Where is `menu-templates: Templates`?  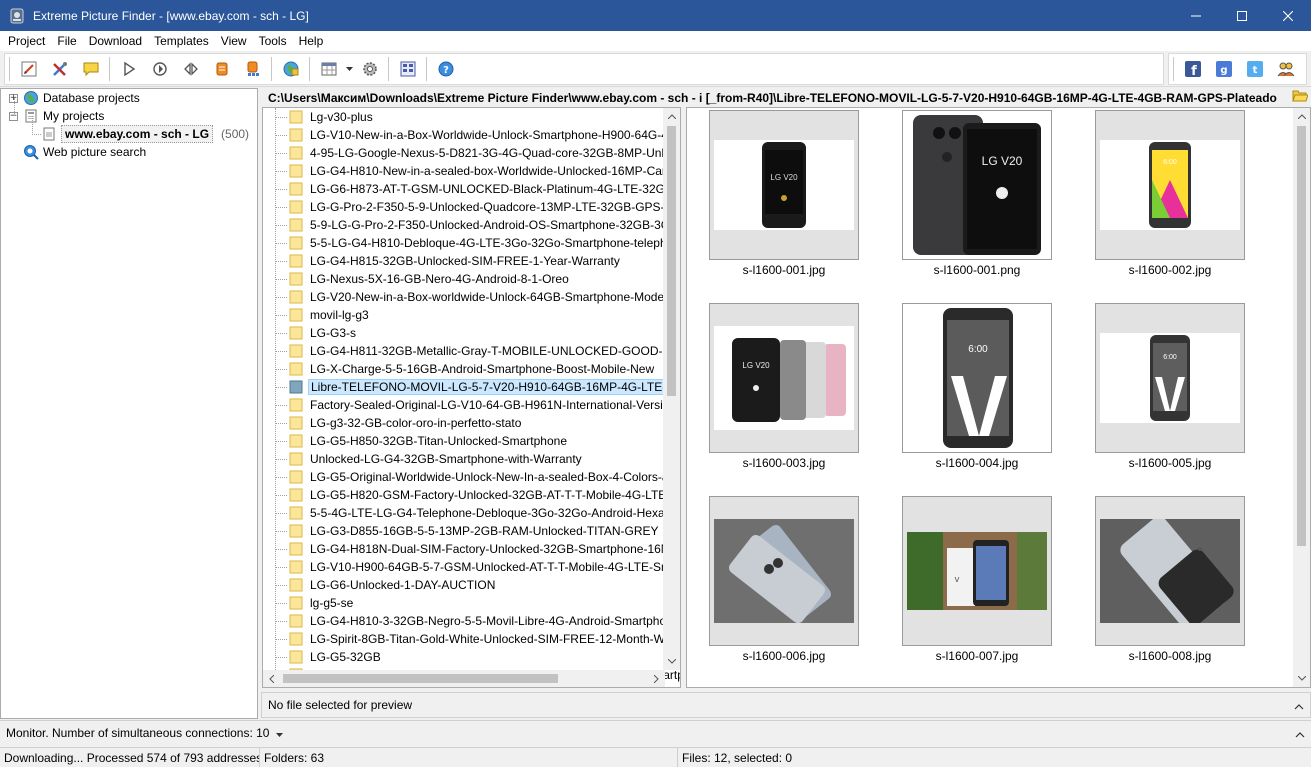
menu-templates: Templates is located at coordinates (181, 41).